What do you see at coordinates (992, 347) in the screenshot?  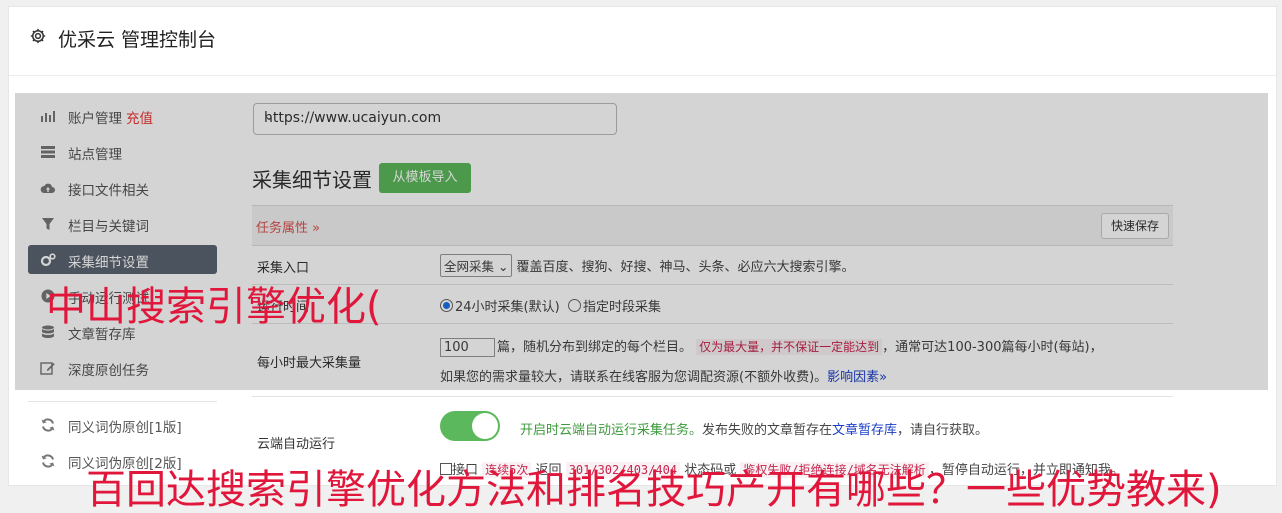 I see `max-text-2: ，通常可达100-300篇每小时(每站)，` at bounding box center [992, 347].